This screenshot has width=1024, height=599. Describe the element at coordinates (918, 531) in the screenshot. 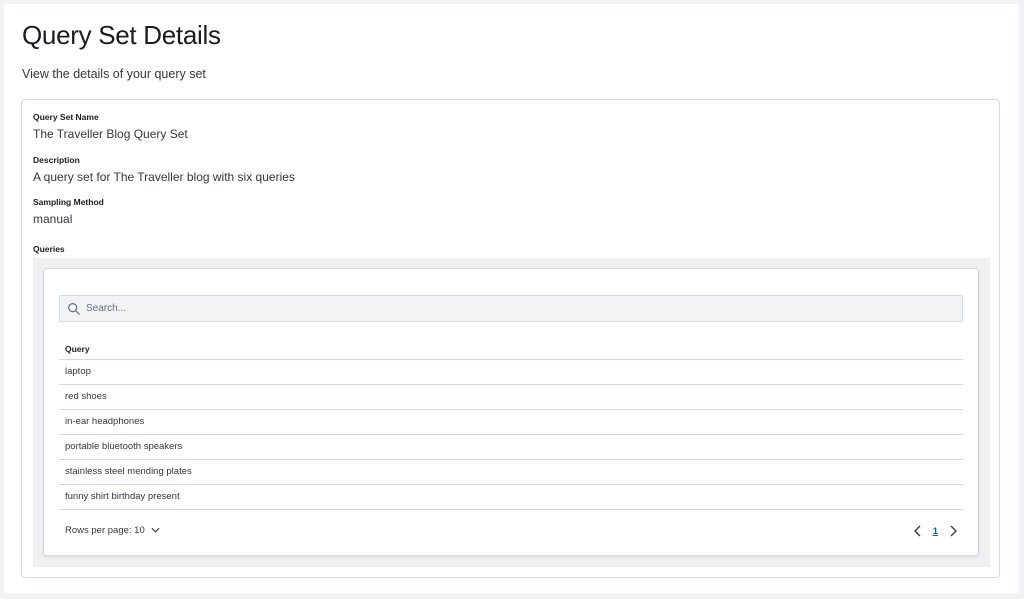

I see `chevron-left-icon` at that location.